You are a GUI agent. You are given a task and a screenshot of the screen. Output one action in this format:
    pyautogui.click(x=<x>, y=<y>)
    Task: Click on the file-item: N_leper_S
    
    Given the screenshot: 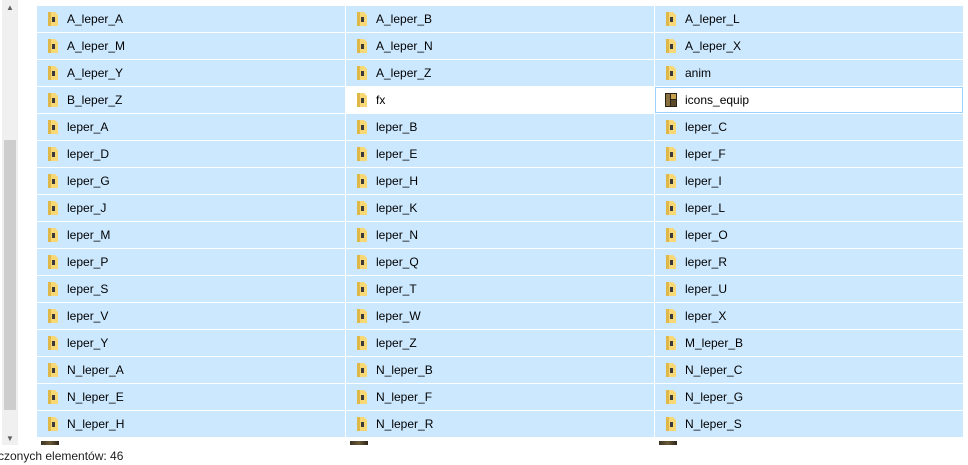 What is the action you would take?
    pyautogui.click(x=809, y=424)
    